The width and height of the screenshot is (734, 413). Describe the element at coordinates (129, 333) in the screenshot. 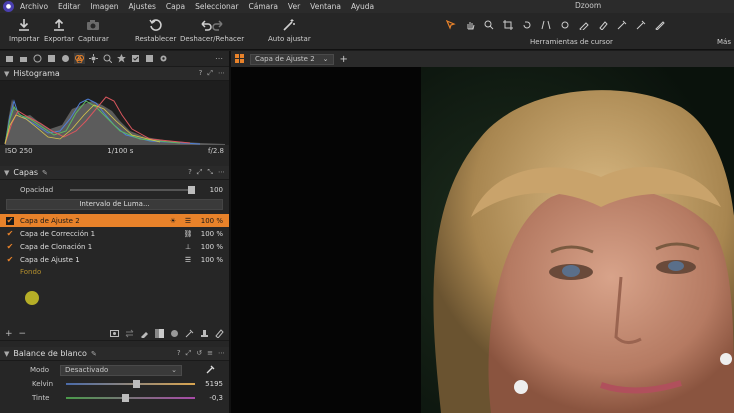

I see `swap-icon` at that location.